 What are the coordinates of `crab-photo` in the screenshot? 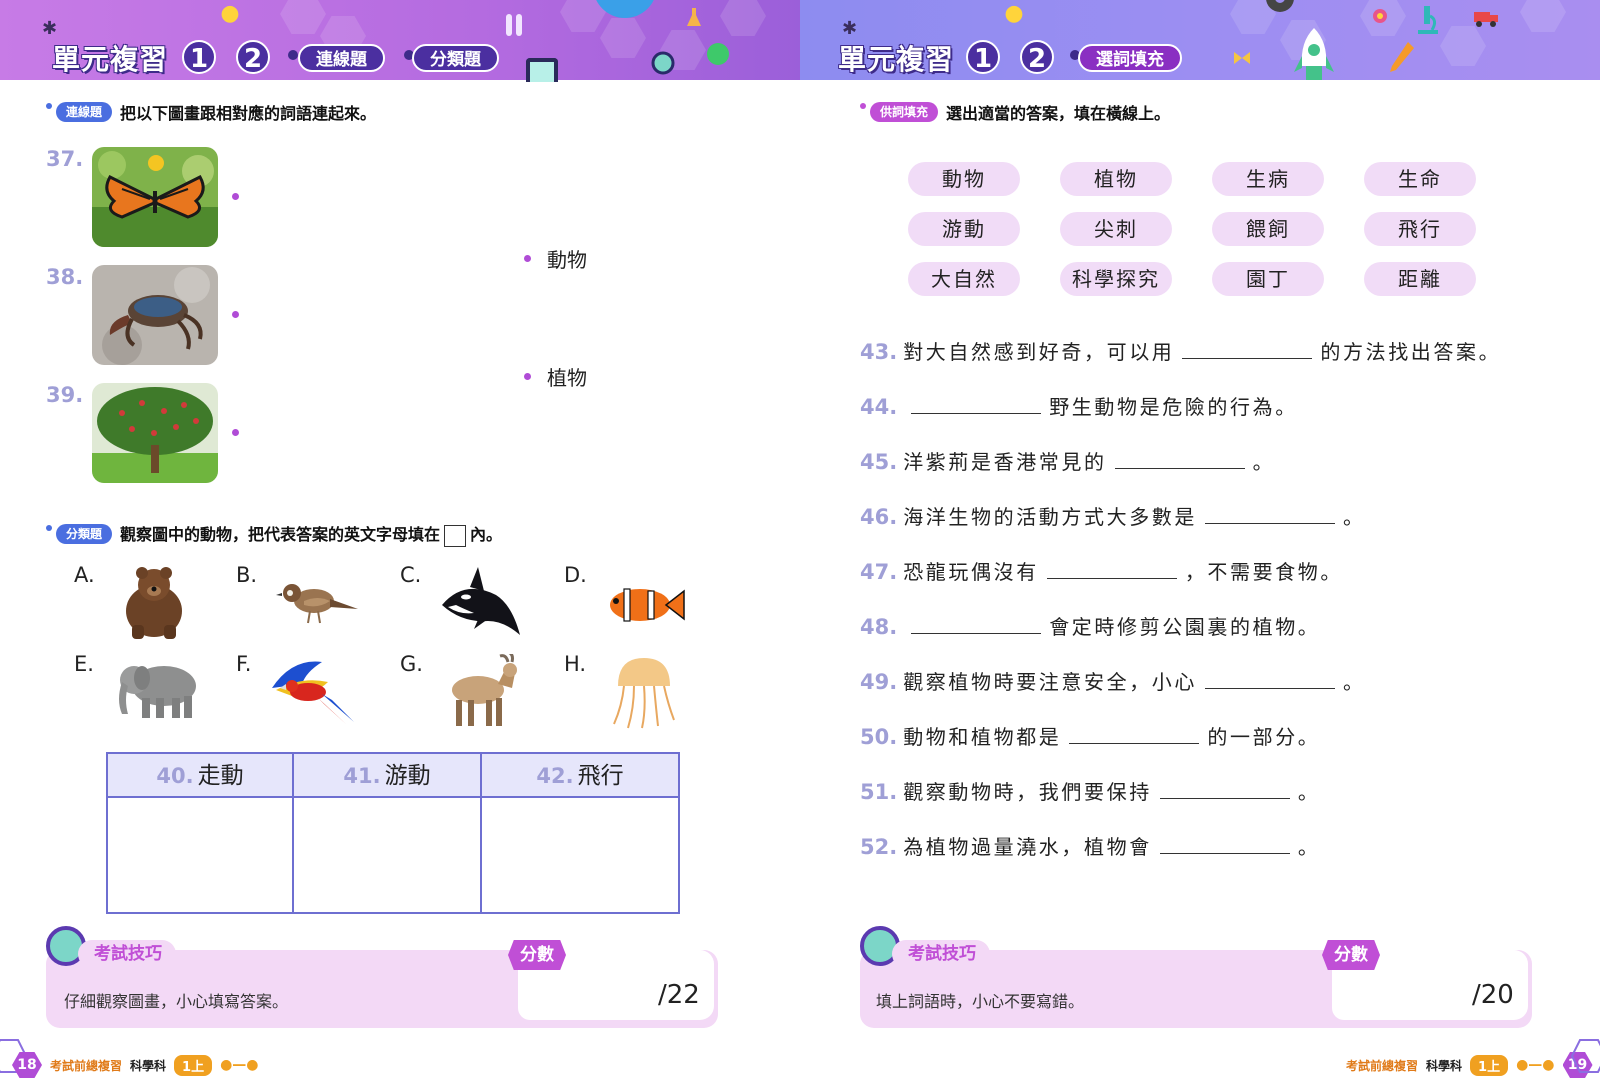 It's located at (155, 315).